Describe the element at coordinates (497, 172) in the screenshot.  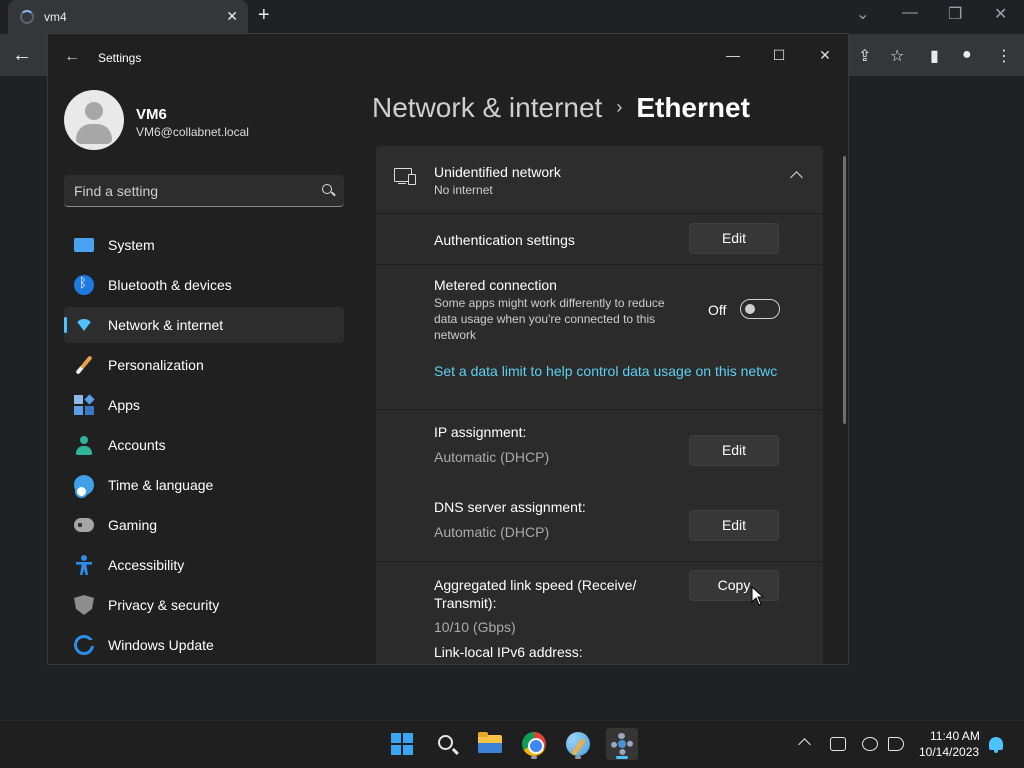
I see `network-name: Unidentified network` at that location.